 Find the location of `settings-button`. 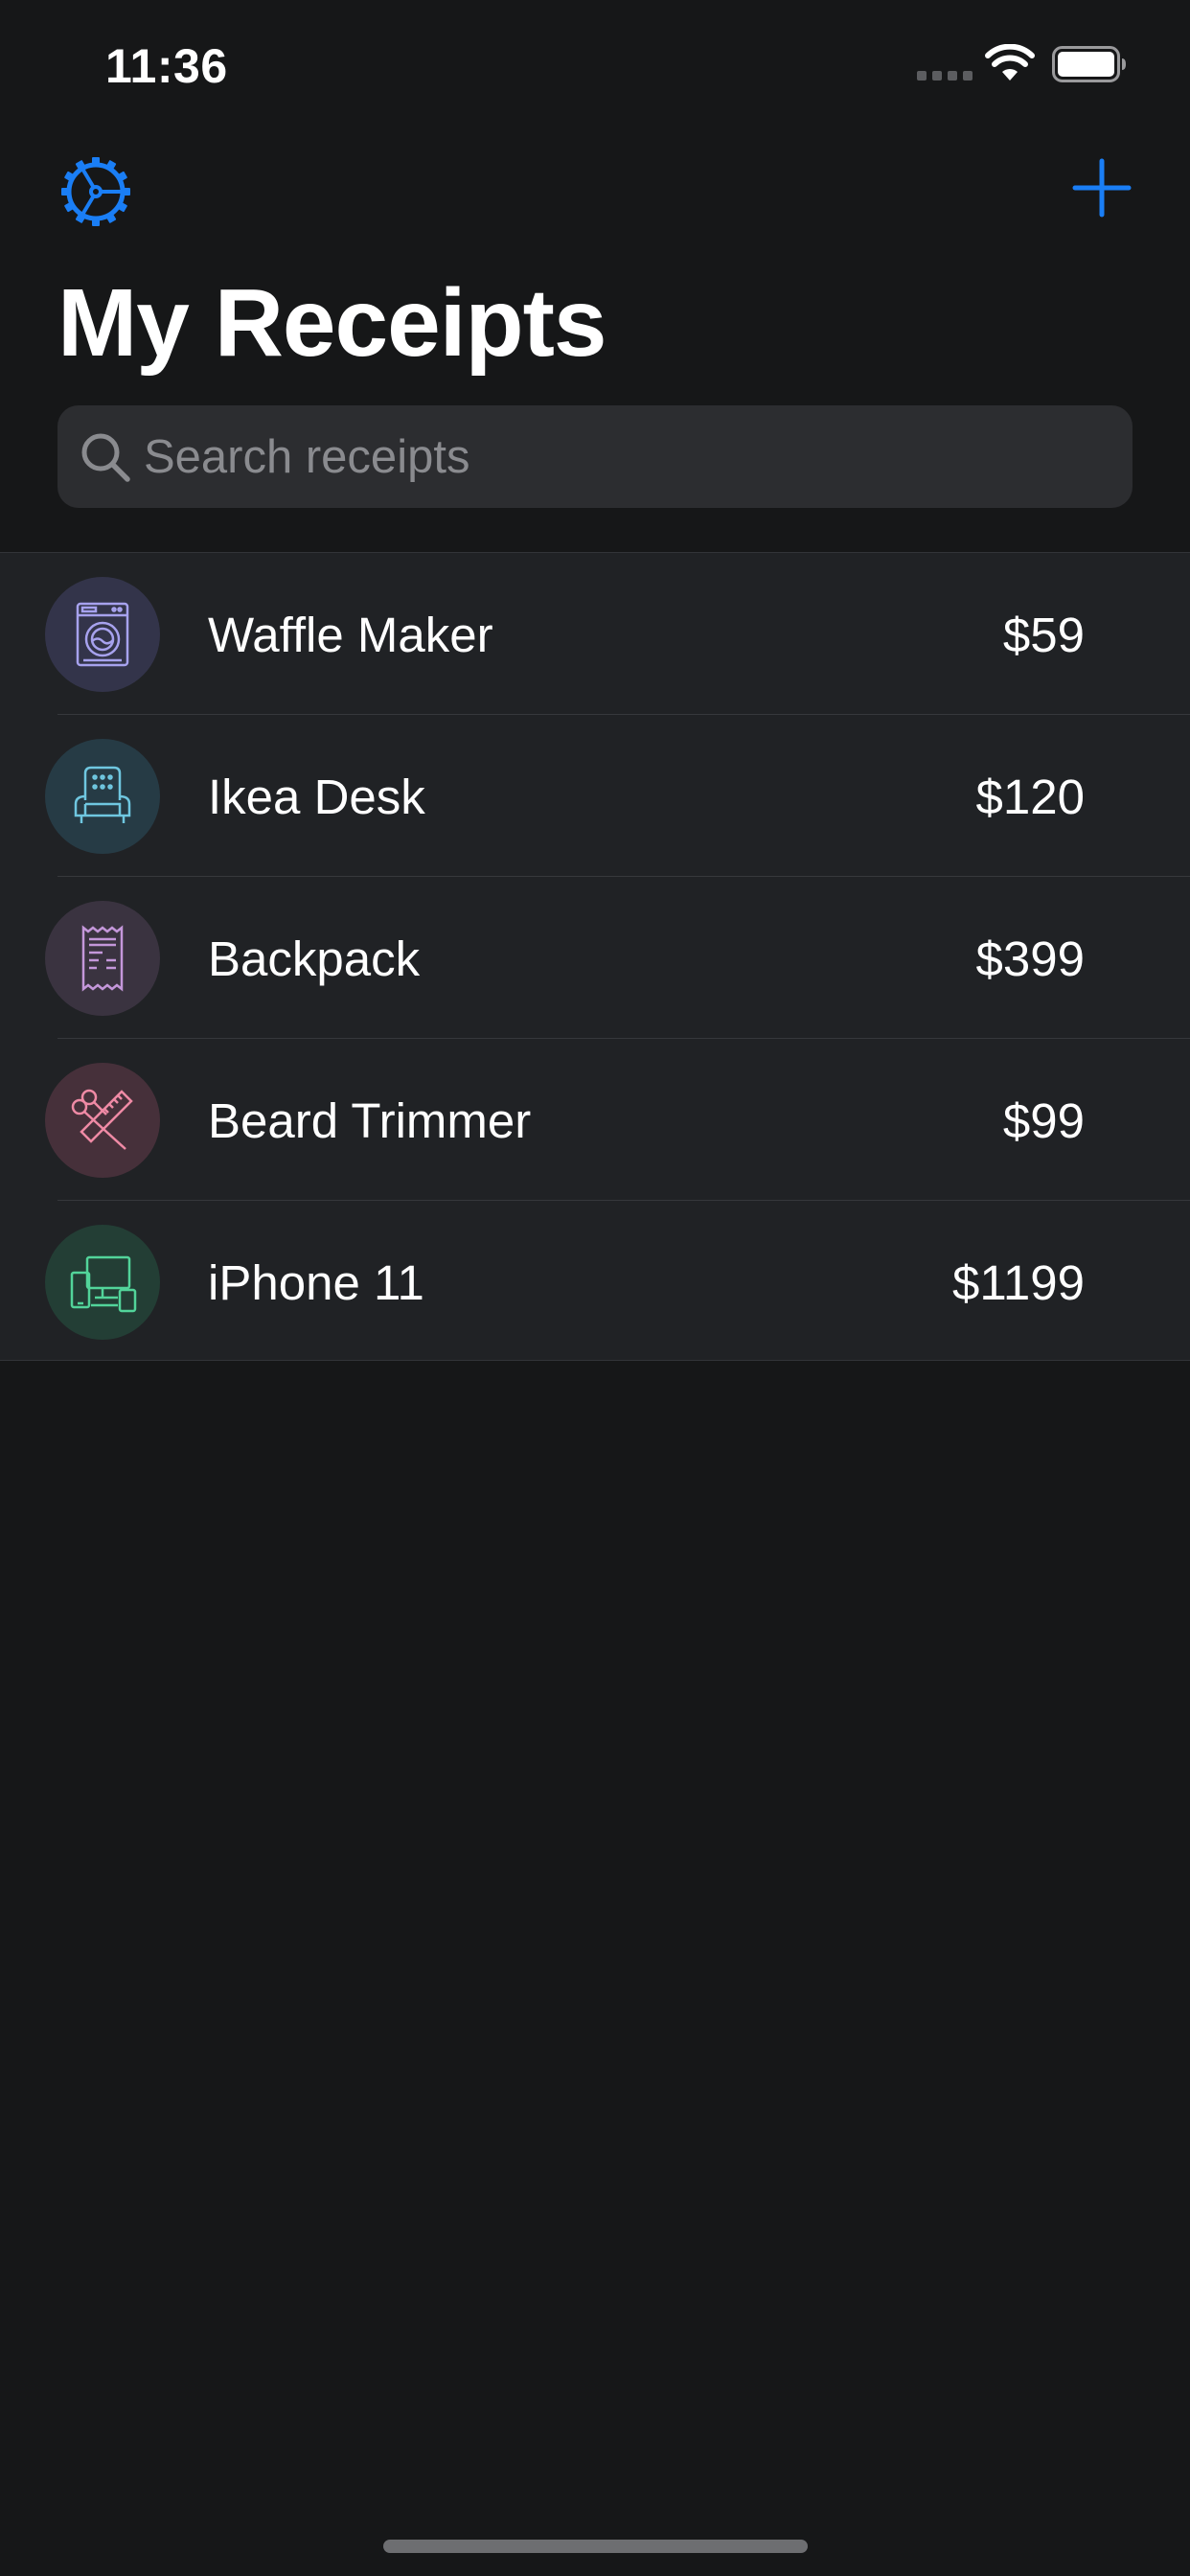

settings-button is located at coordinates (95, 191).